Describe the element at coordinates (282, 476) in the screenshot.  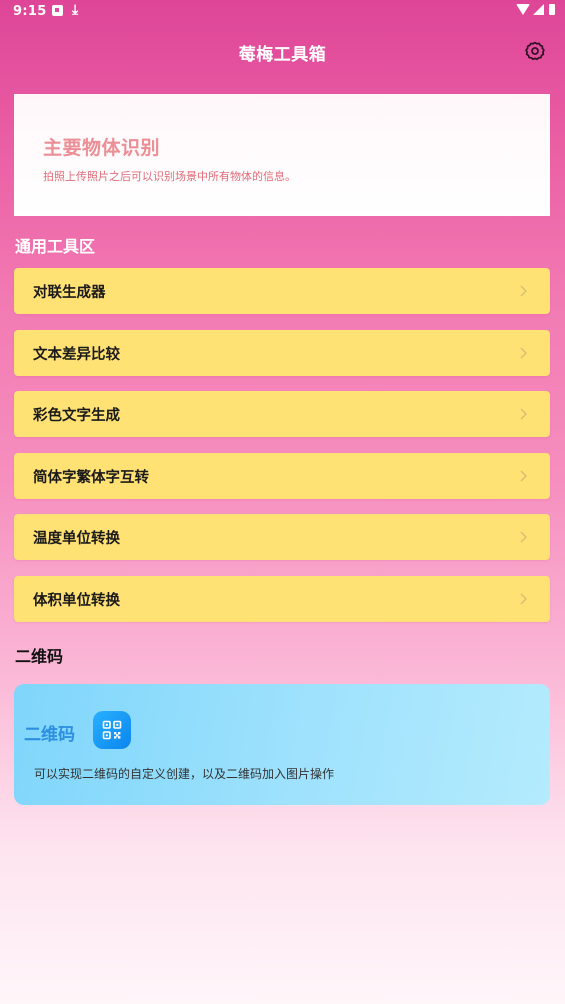
I see `tool-item-simplified-traditional: 简体字繁体字互转` at that location.